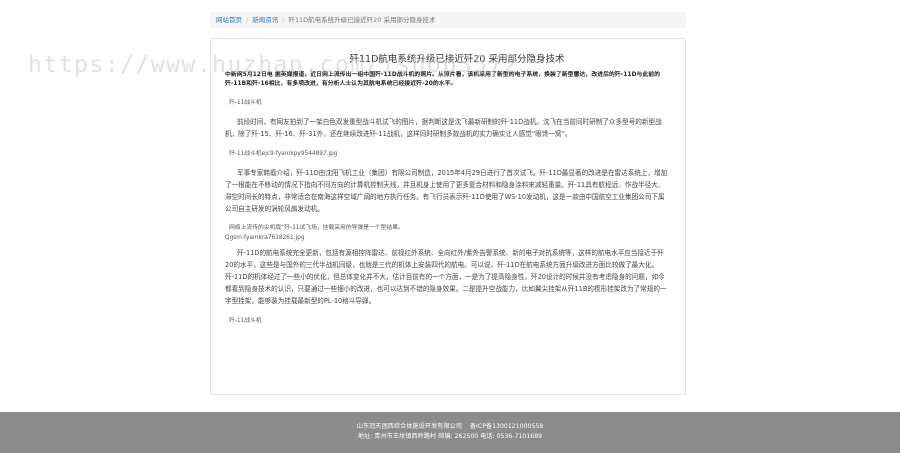 The height and width of the screenshot is (453, 900). I want to click on footer-line-1: 山东冠天团西综合体施设开发有限公司 备ICP备1300121000558, so click(450, 427).